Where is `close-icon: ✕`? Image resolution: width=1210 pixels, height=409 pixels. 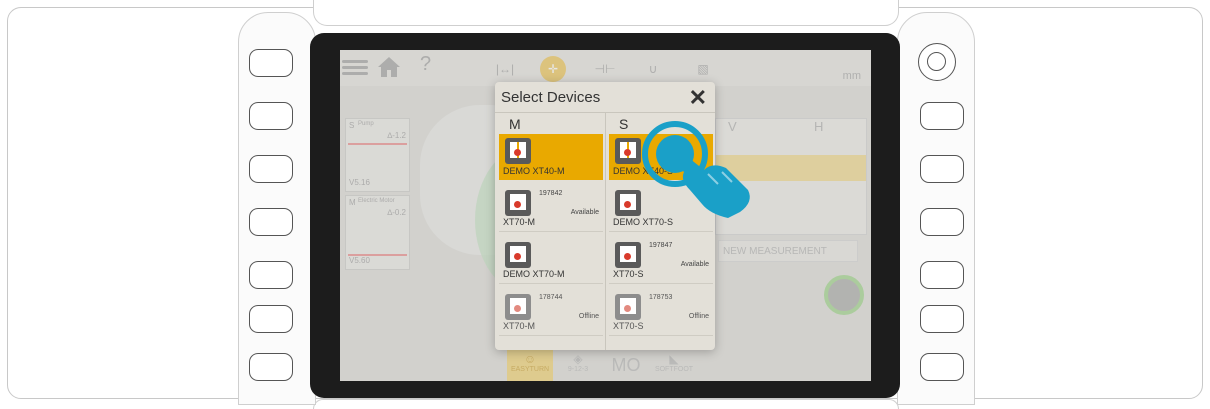 close-icon: ✕ is located at coordinates (698, 98).